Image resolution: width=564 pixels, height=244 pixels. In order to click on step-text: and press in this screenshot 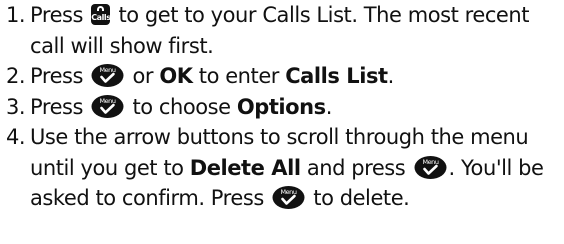, I will do `click(356, 167)`.